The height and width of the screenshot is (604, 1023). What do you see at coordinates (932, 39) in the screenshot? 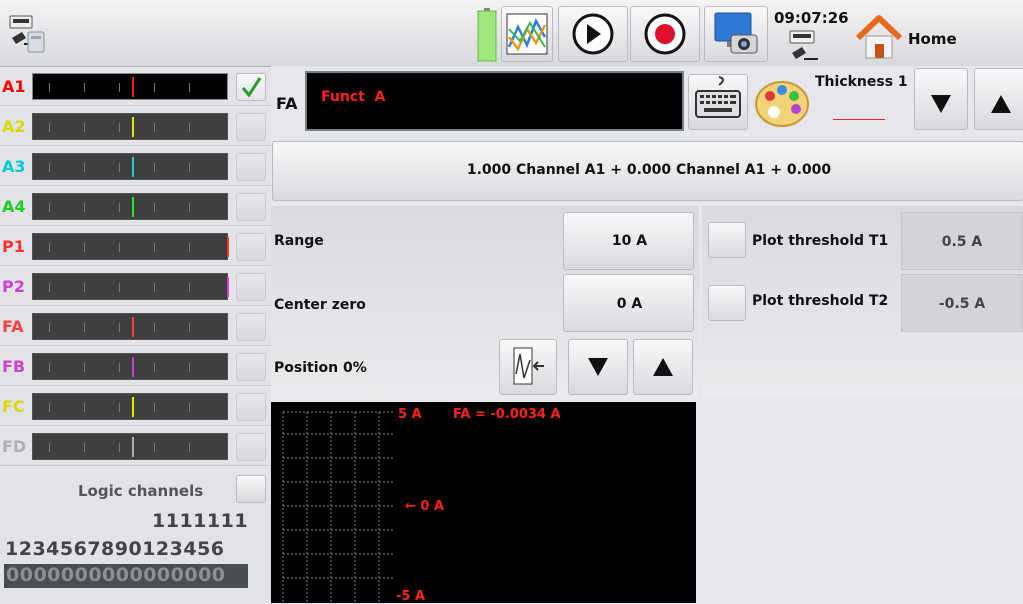
I see `home-label: Home` at bounding box center [932, 39].